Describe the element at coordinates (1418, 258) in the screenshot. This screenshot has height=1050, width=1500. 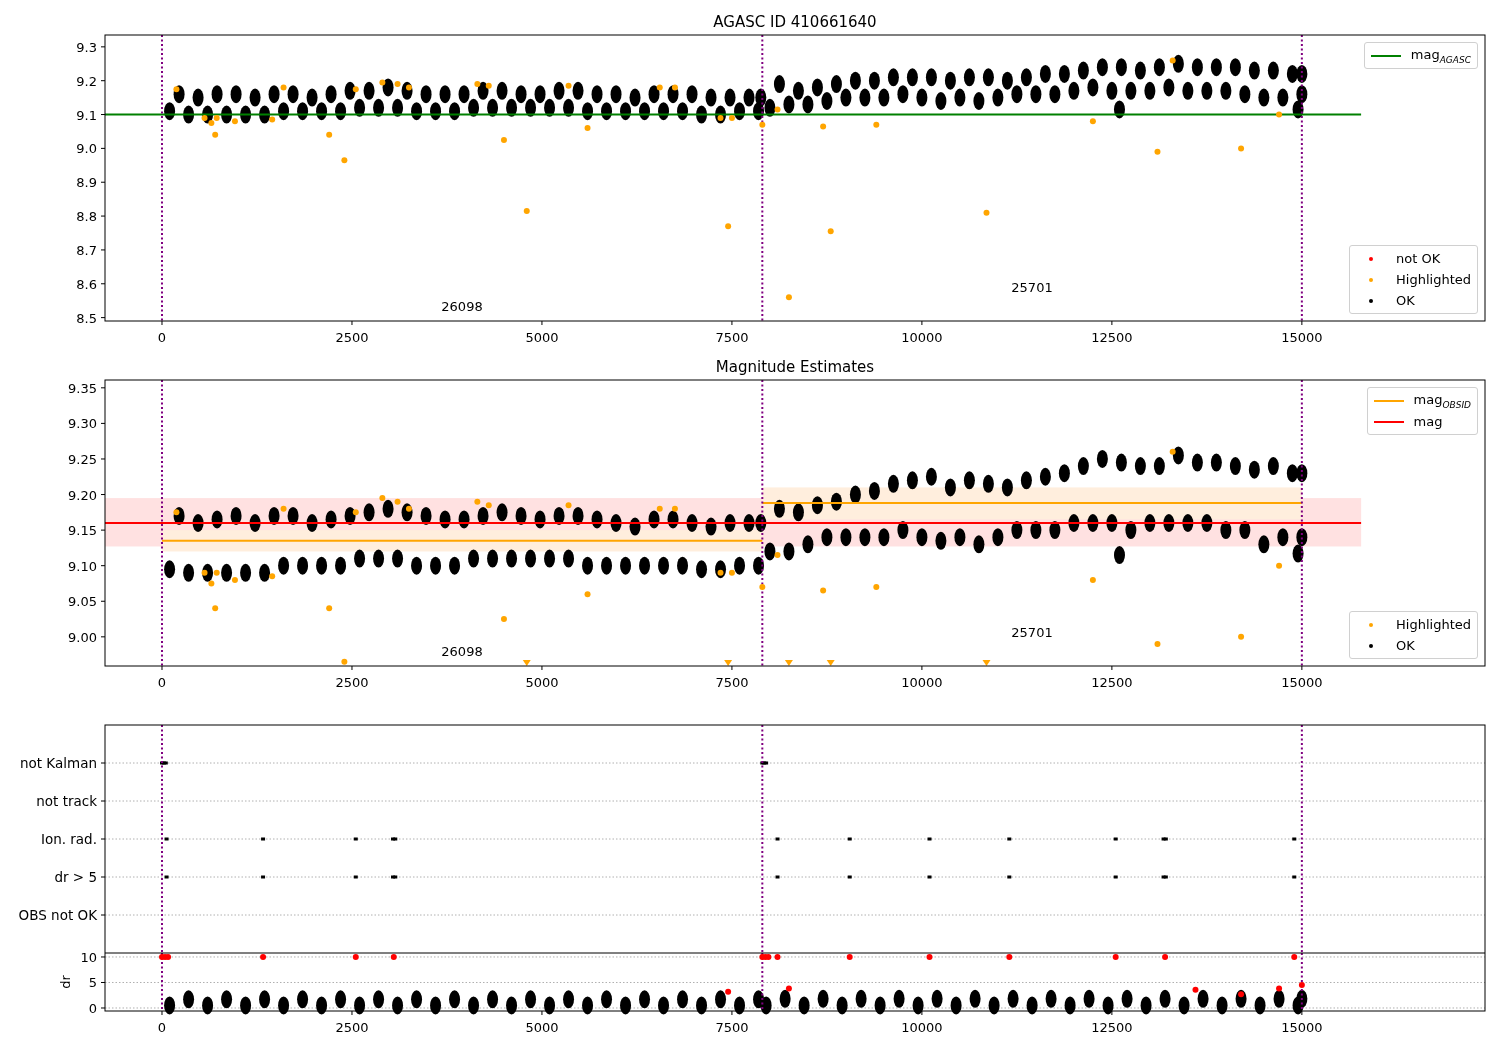
I see `legend-label: not OK` at that location.